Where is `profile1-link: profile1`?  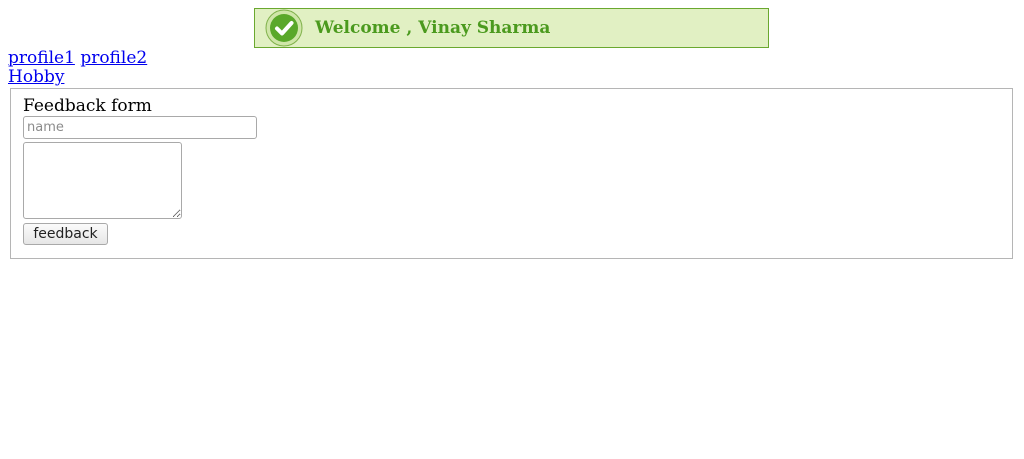 profile1-link: profile1 is located at coordinates (41, 58).